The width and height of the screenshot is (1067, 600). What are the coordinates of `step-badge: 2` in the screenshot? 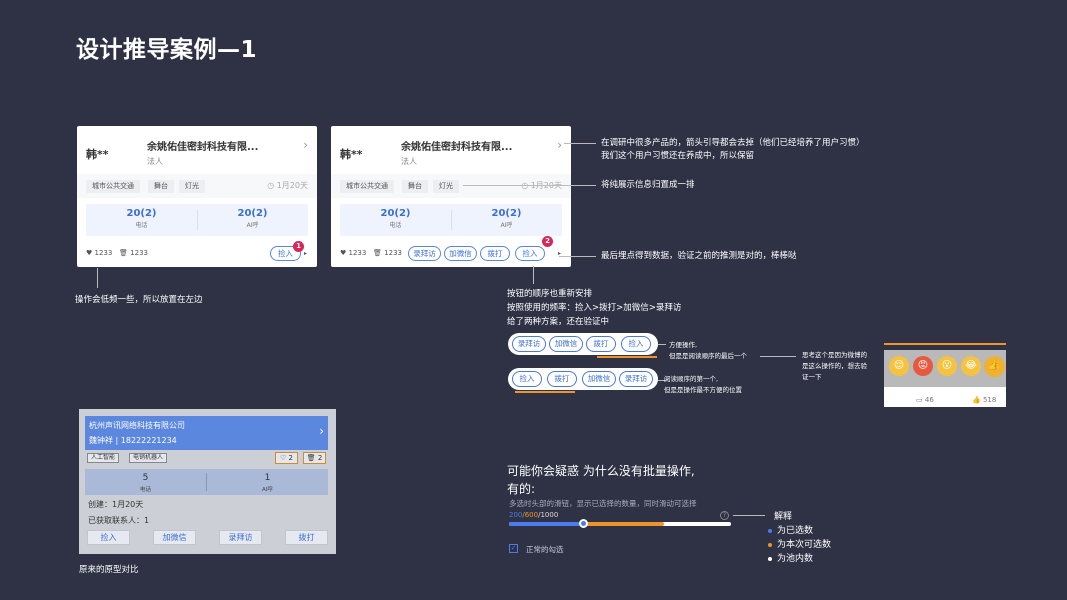 It's located at (547, 241).